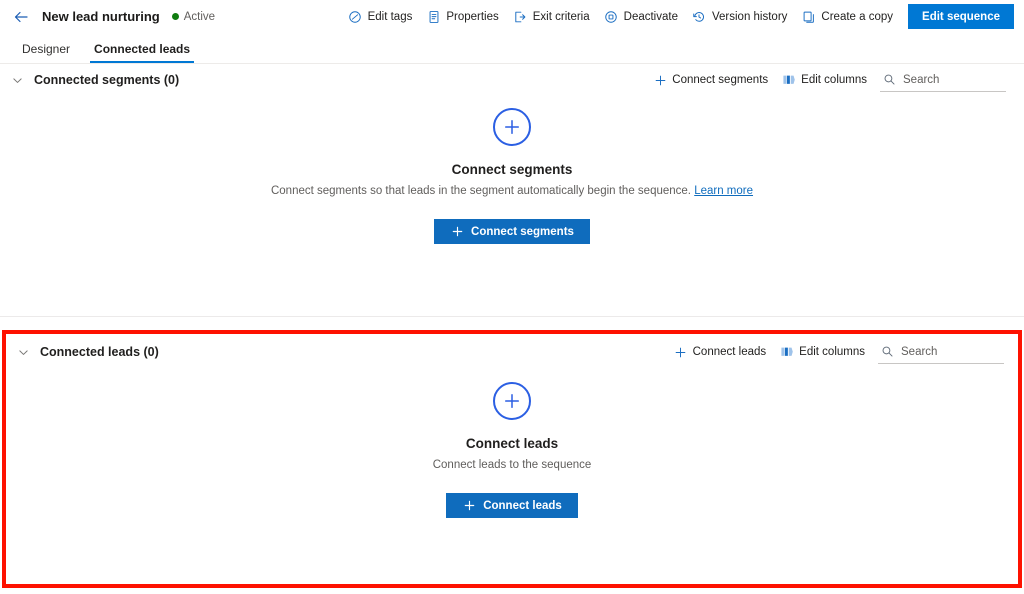 The image size is (1024, 594). What do you see at coordinates (512, 48) in the screenshot?
I see `tab-strip: Designer Connected leads` at bounding box center [512, 48].